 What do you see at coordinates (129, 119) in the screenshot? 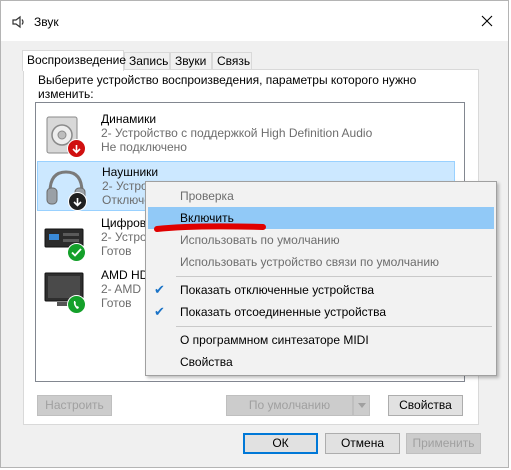
I see `device-name: Динамики` at bounding box center [129, 119].